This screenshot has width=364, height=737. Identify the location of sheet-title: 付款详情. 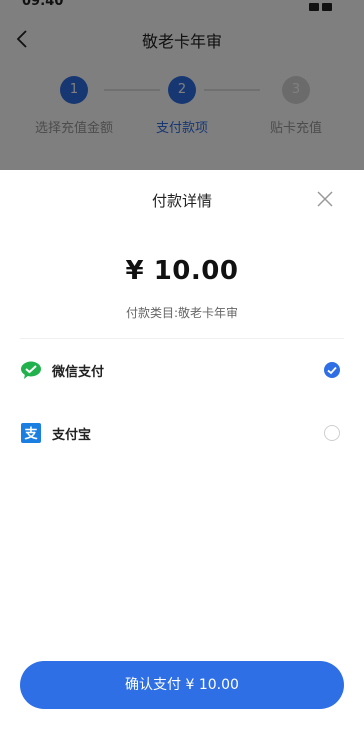
(181, 201).